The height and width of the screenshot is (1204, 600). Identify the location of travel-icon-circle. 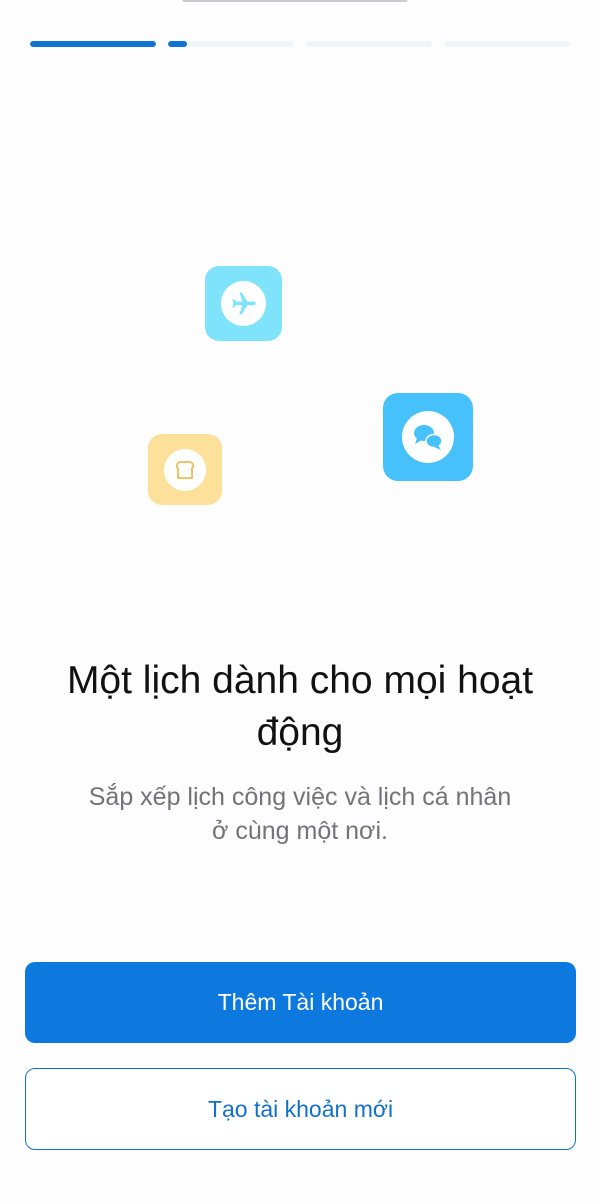
(243, 303).